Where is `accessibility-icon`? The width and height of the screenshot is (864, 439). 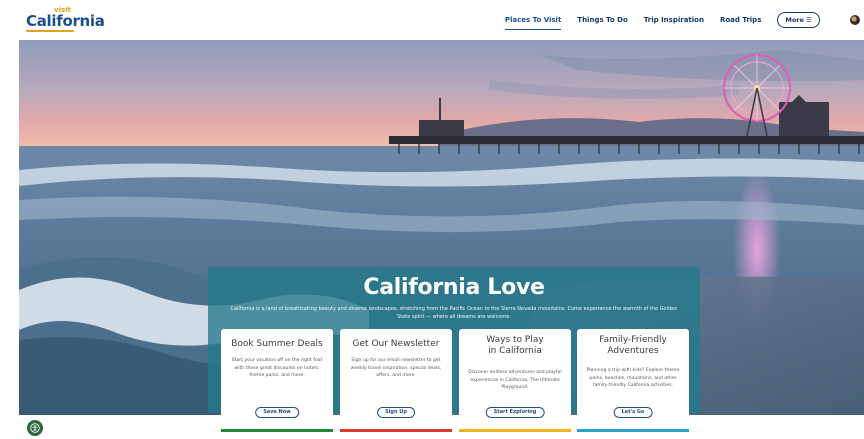 accessibility-icon is located at coordinates (35, 428).